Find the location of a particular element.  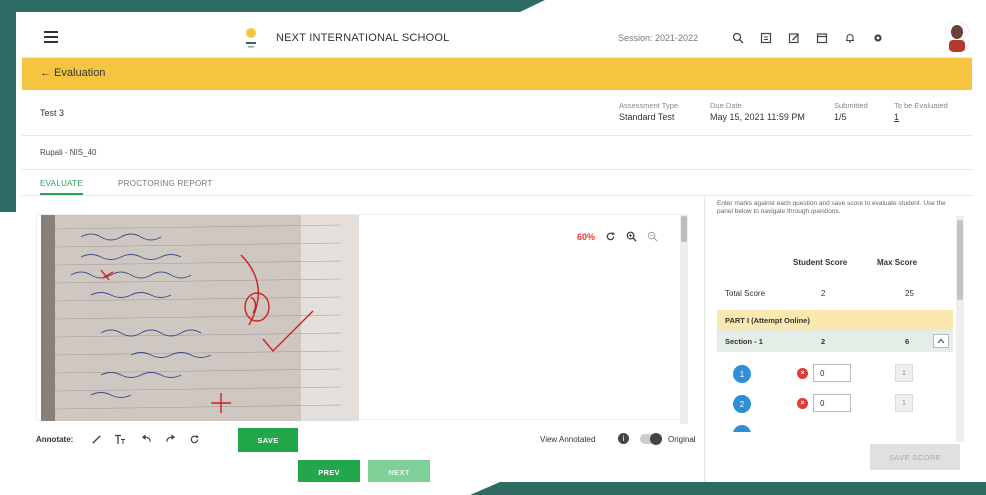

question-row: 2 × 0 1 is located at coordinates (835, 405).